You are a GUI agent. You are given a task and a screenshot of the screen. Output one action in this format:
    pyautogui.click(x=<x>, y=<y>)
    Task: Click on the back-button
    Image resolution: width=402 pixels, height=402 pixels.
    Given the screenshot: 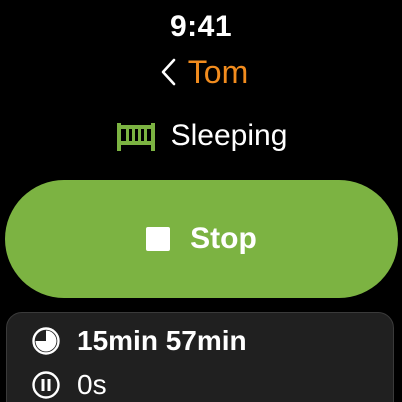 What is the action you would take?
    pyautogui.click(x=168, y=72)
    